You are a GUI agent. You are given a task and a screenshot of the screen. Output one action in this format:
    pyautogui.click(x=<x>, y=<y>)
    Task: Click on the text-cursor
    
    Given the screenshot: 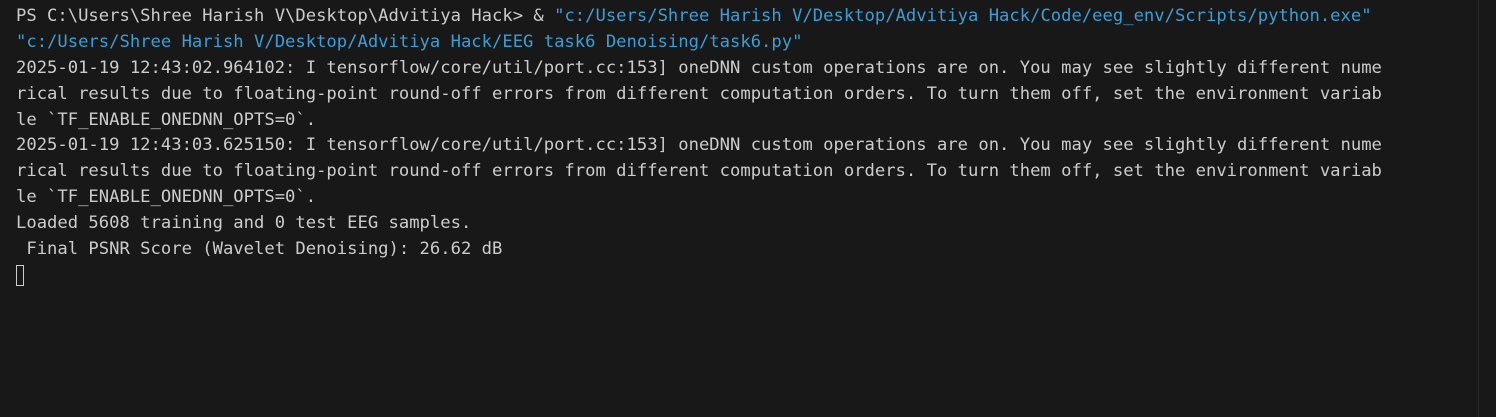 What is the action you would take?
    pyautogui.click(x=20, y=276)
    